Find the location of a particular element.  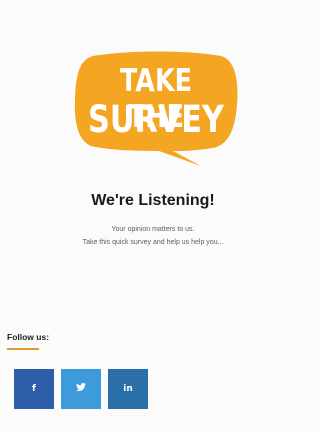

linkedin-button: in is located at coordinates (128, 389).